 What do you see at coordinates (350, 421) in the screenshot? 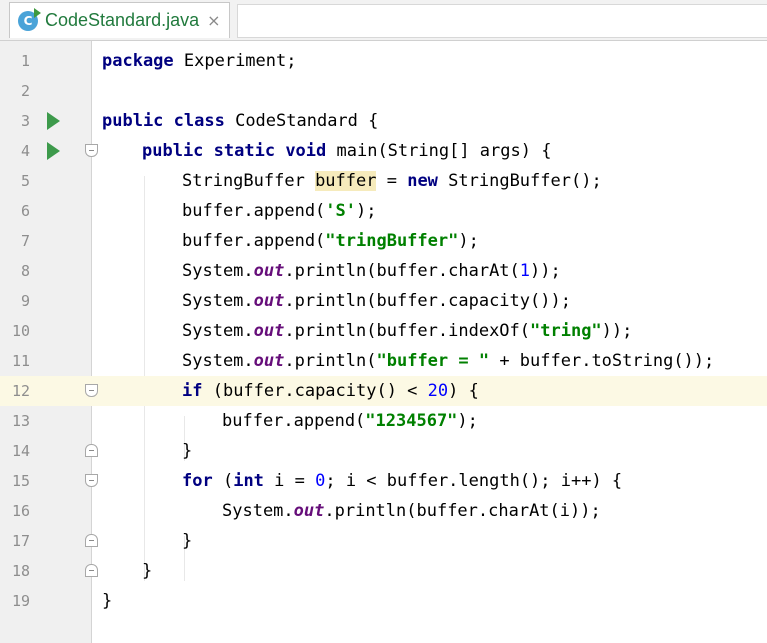
I see `code-text: buffer.append("1234567");` at bounding box center [350, 421].